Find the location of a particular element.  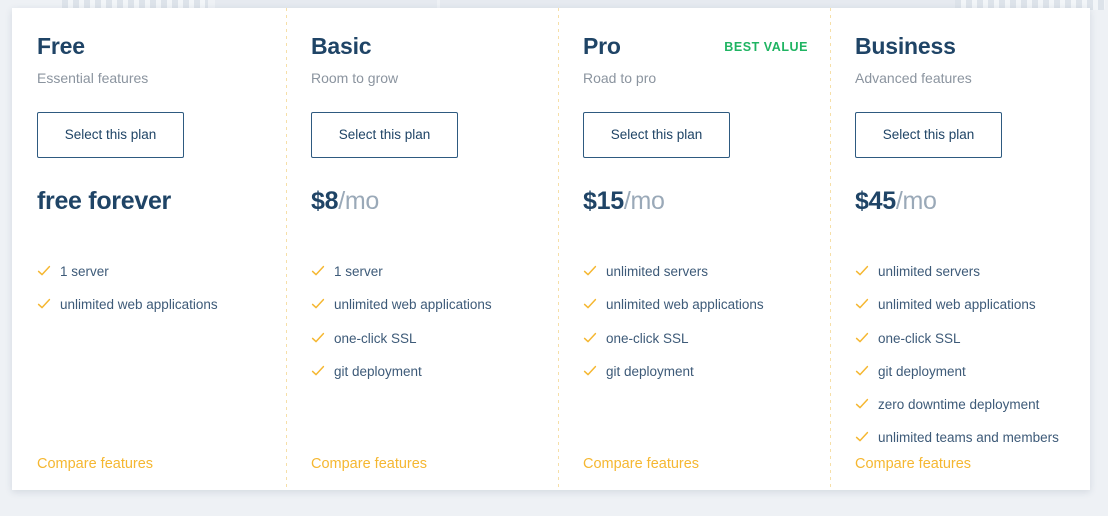

plan-tagline: Advanced features is located at coordinates (913, 78).